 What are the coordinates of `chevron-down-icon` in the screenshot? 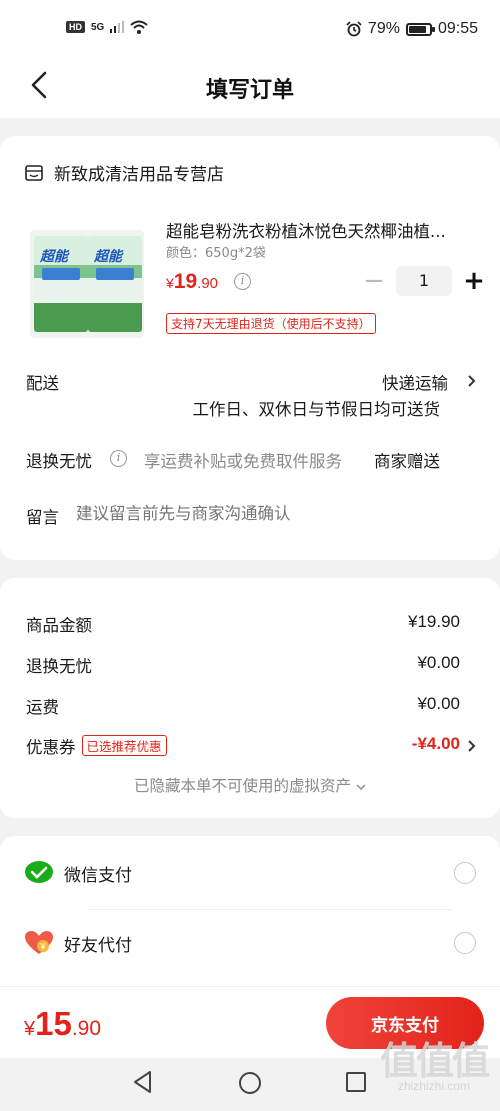 It's located at (361, 787).